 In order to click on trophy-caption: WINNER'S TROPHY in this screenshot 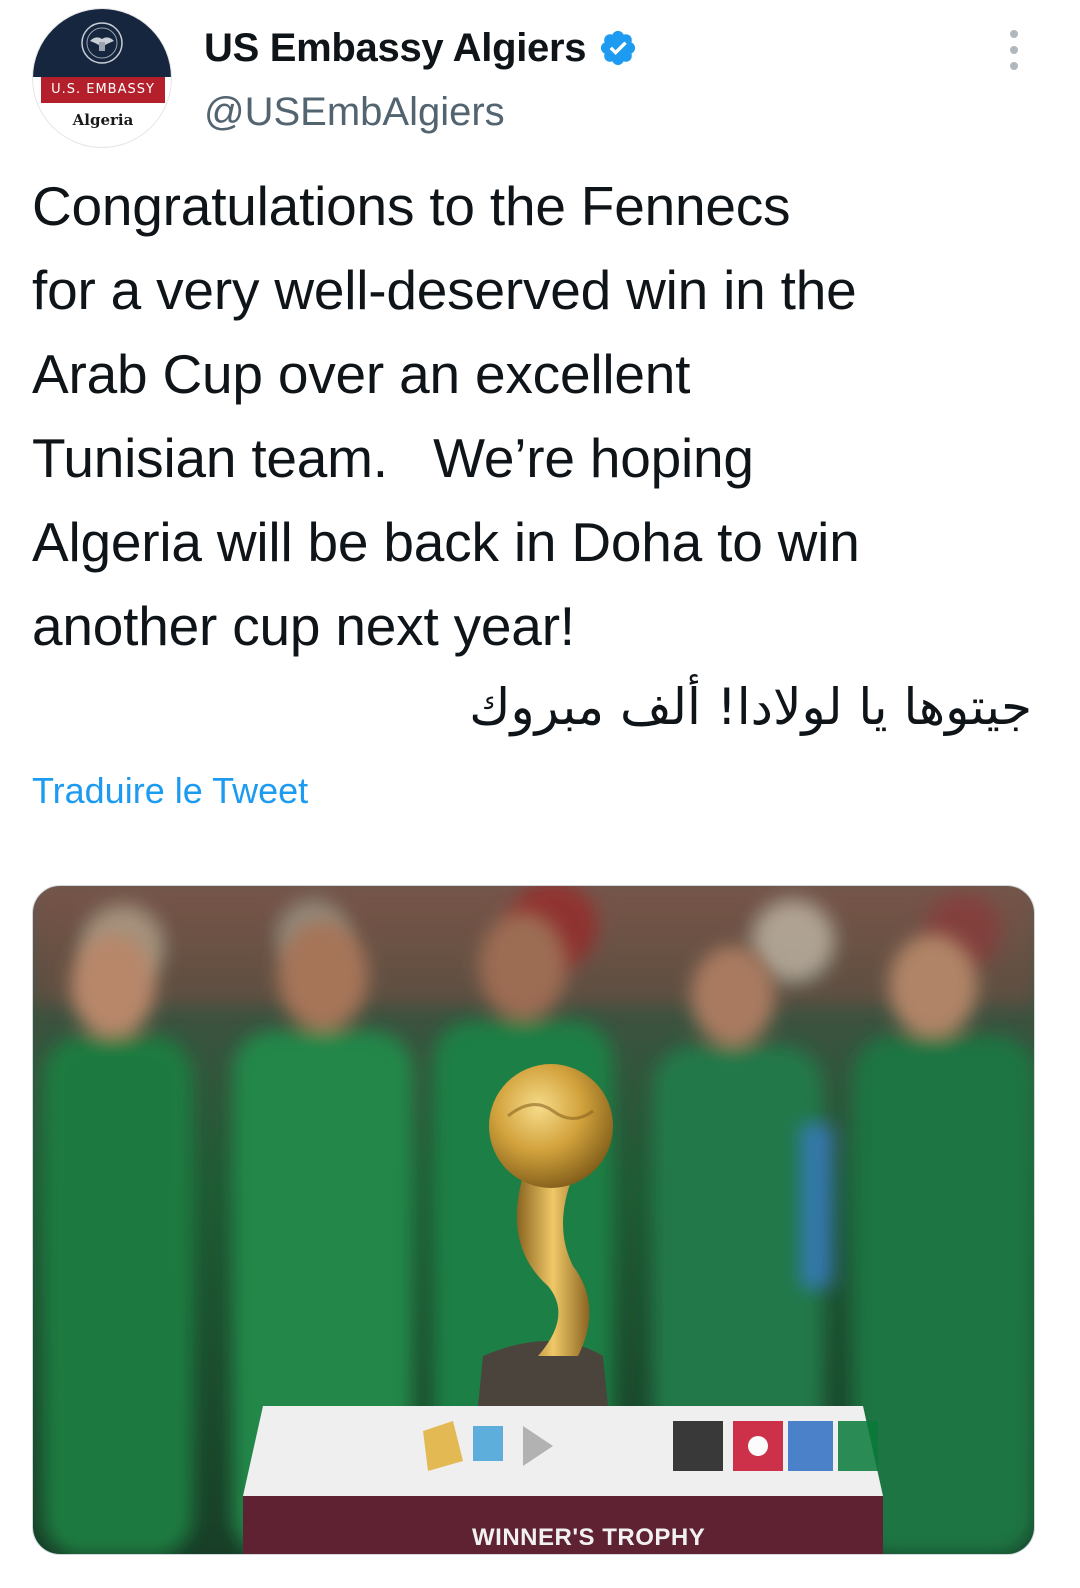, I will do `click(589, 1537)`.